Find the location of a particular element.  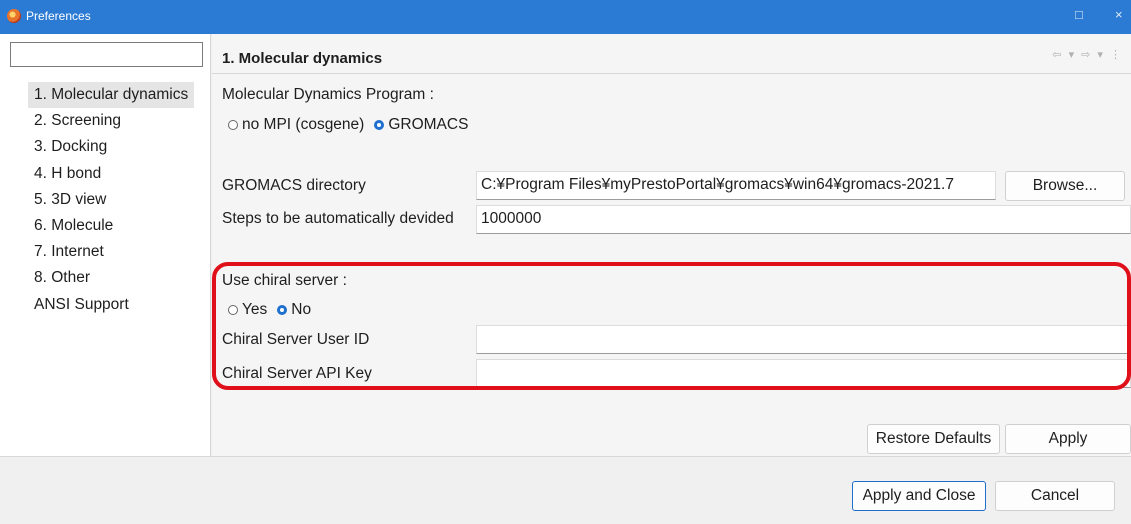

dialog-footer: Apply and Close Cancel is located at coordinates (565, 490).